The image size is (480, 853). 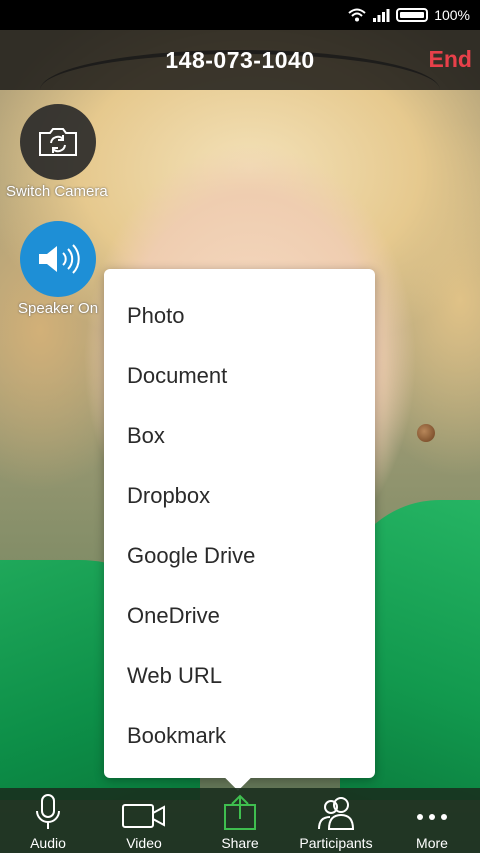 I want to click on battery-icon, so click(x=412, y=15).